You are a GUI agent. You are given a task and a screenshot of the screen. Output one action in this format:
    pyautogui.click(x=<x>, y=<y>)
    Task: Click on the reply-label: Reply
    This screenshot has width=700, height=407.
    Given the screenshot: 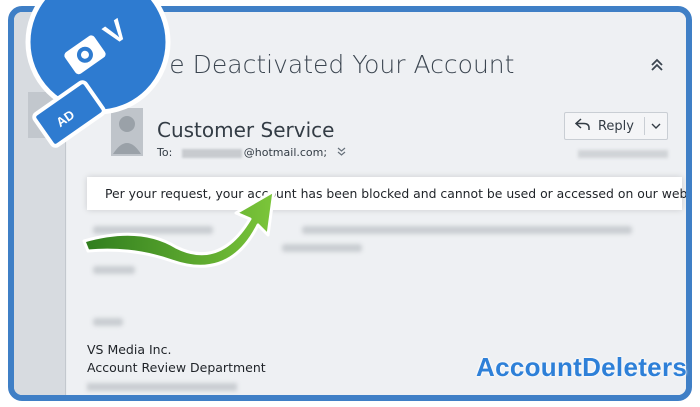 What is the action you would take?
    pyautogui.click(x=615, y=126)
    